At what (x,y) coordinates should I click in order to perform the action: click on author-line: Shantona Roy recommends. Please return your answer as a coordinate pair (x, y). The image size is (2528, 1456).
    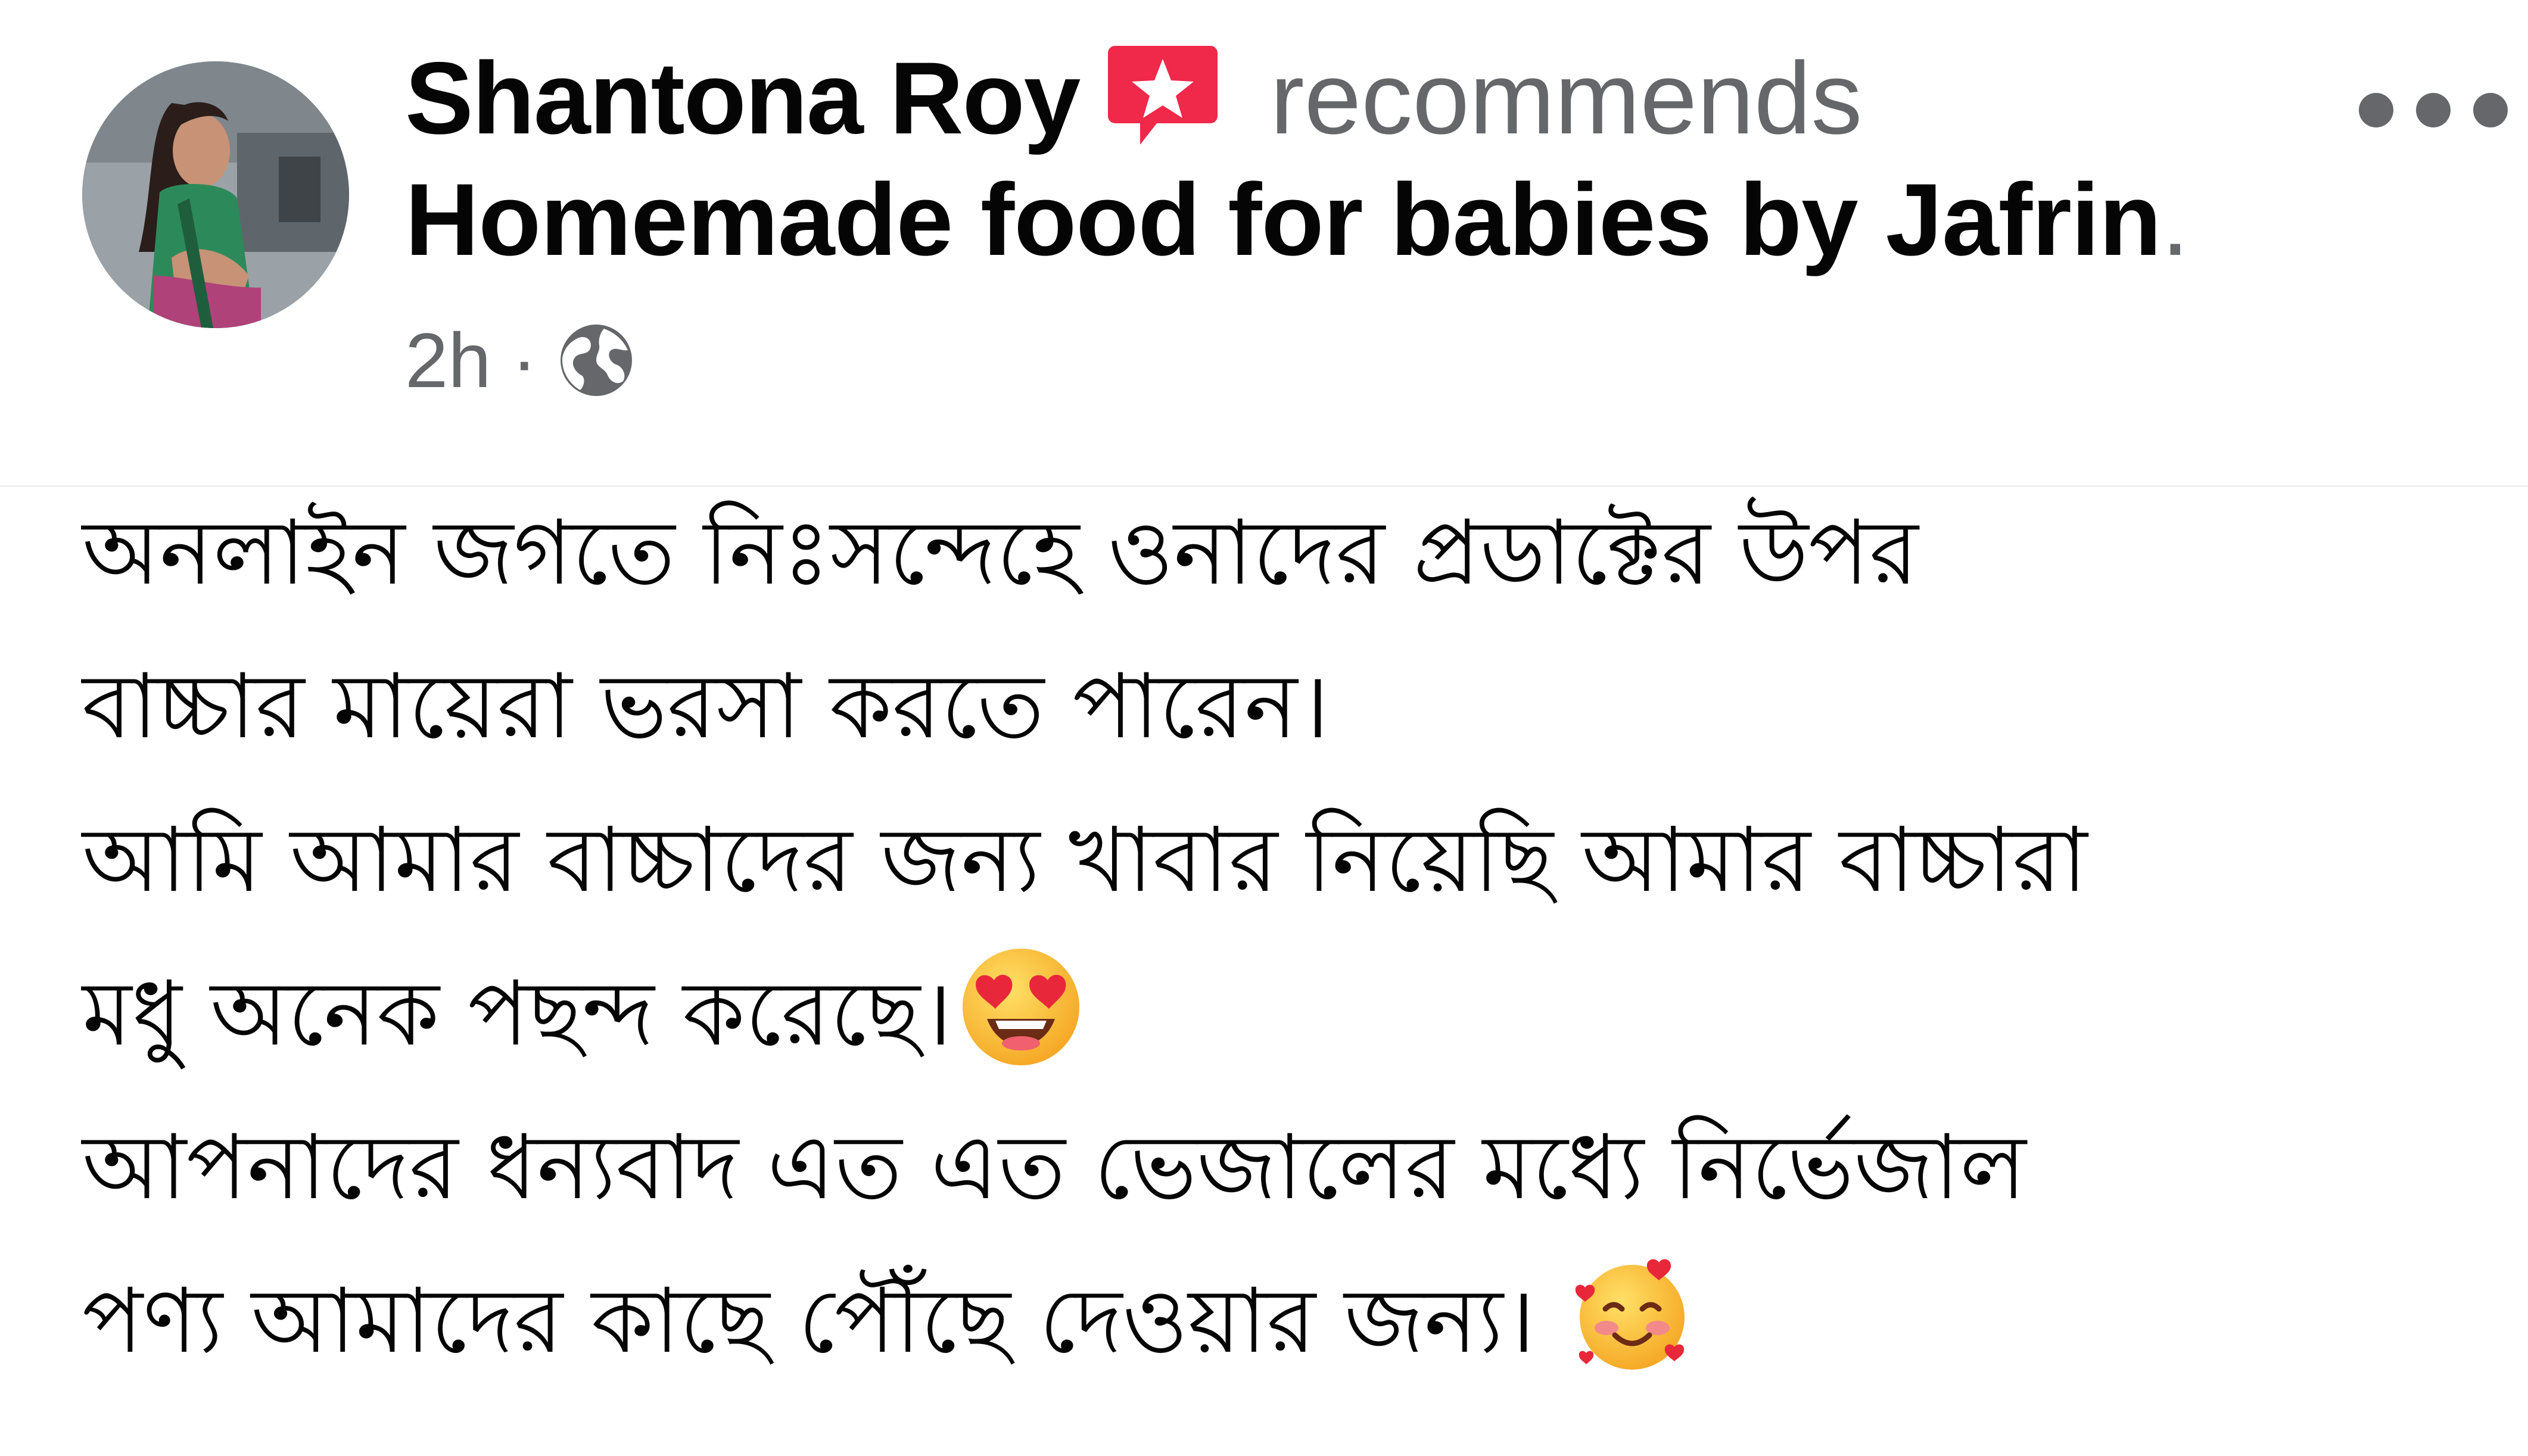
    Looking at the image, I should click on (1133, 98).